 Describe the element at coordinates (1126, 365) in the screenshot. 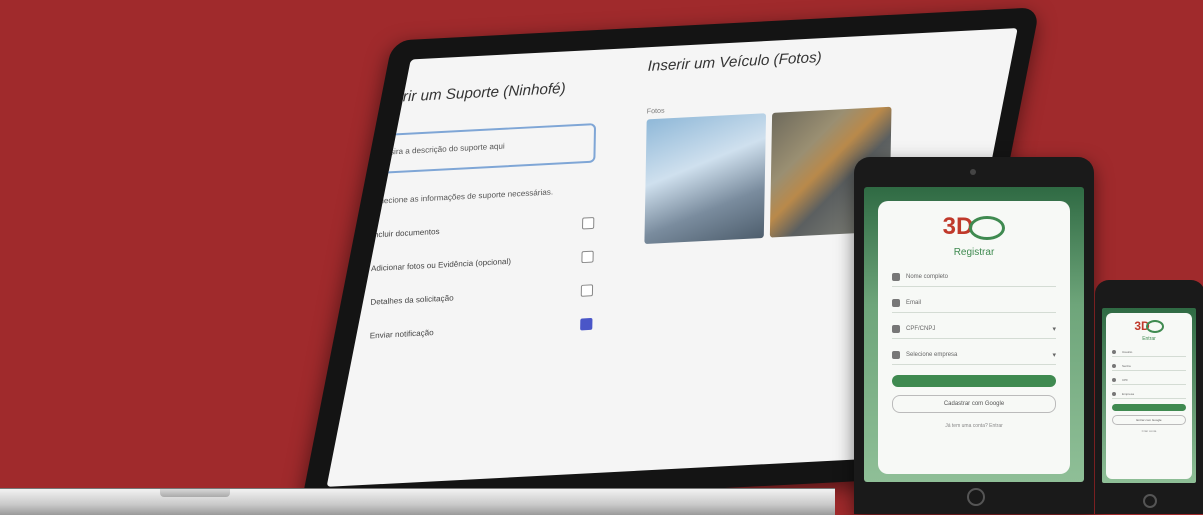

I see `field-placeholder: Senha` at that location.